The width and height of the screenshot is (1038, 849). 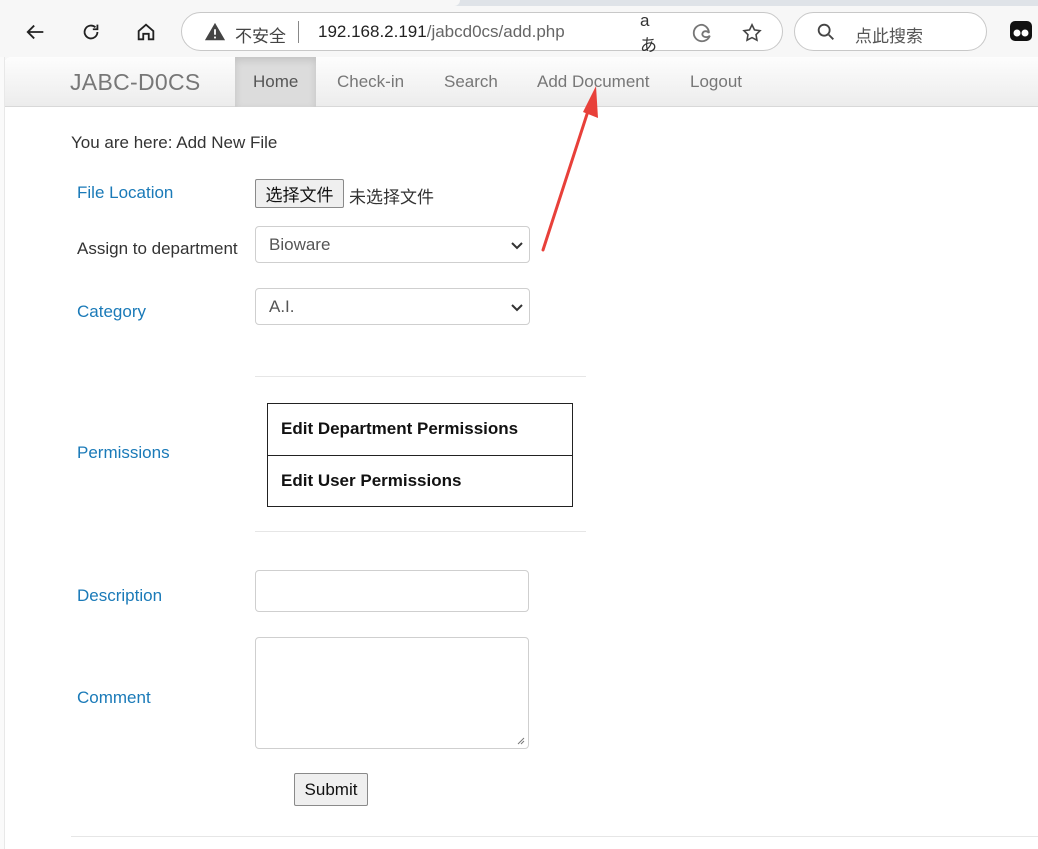 I want to click on category-selected-value: A.I., so click(x=282, y=306).